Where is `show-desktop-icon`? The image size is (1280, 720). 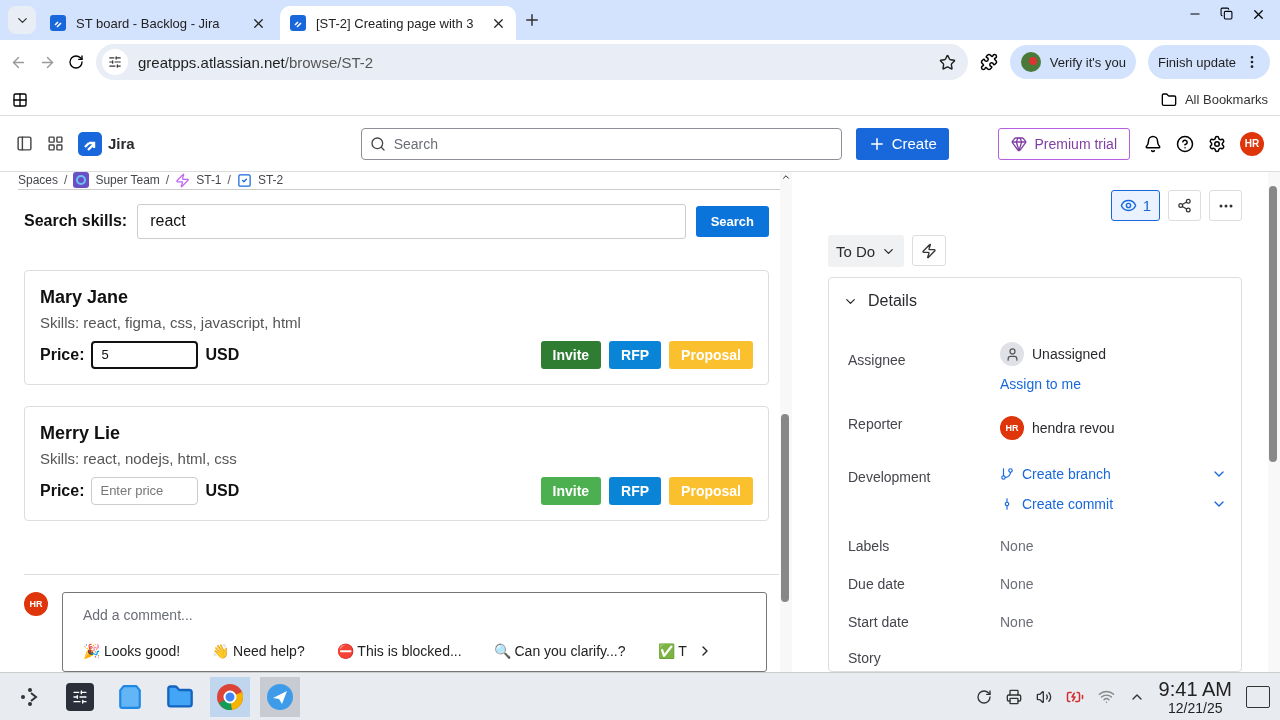
show-desktop-icon is located at coordinates (1258, 696).